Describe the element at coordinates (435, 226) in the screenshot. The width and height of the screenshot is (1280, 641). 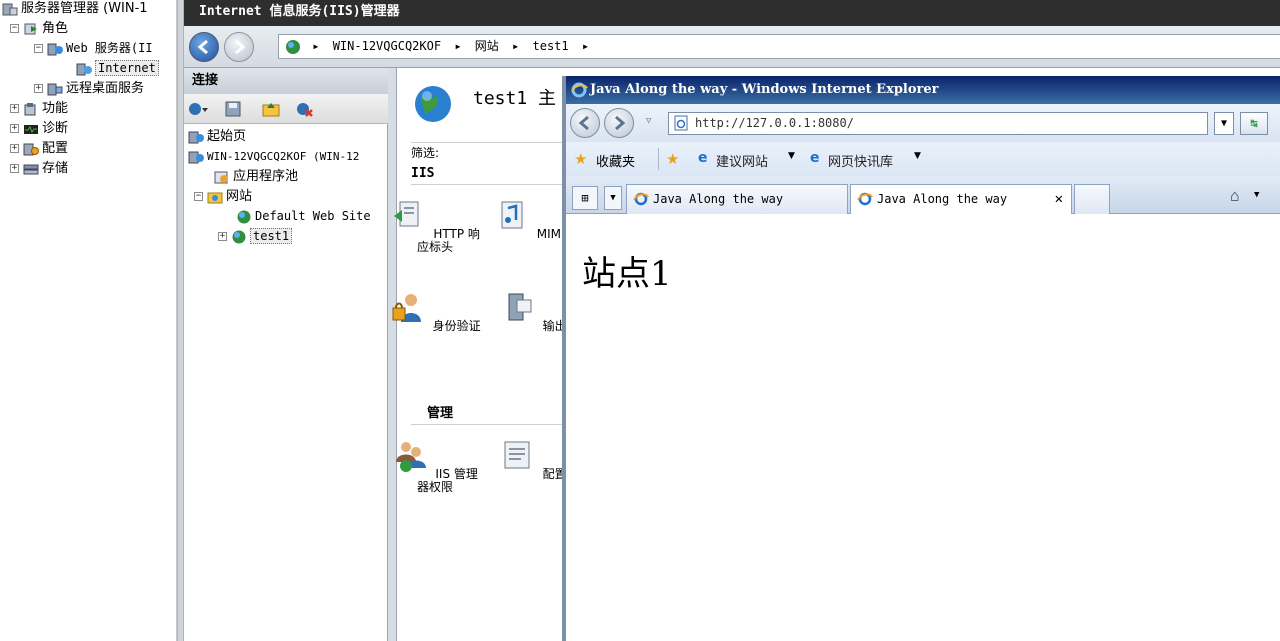
I see `feature-http-headers: HTTP 响应标头` at that location.